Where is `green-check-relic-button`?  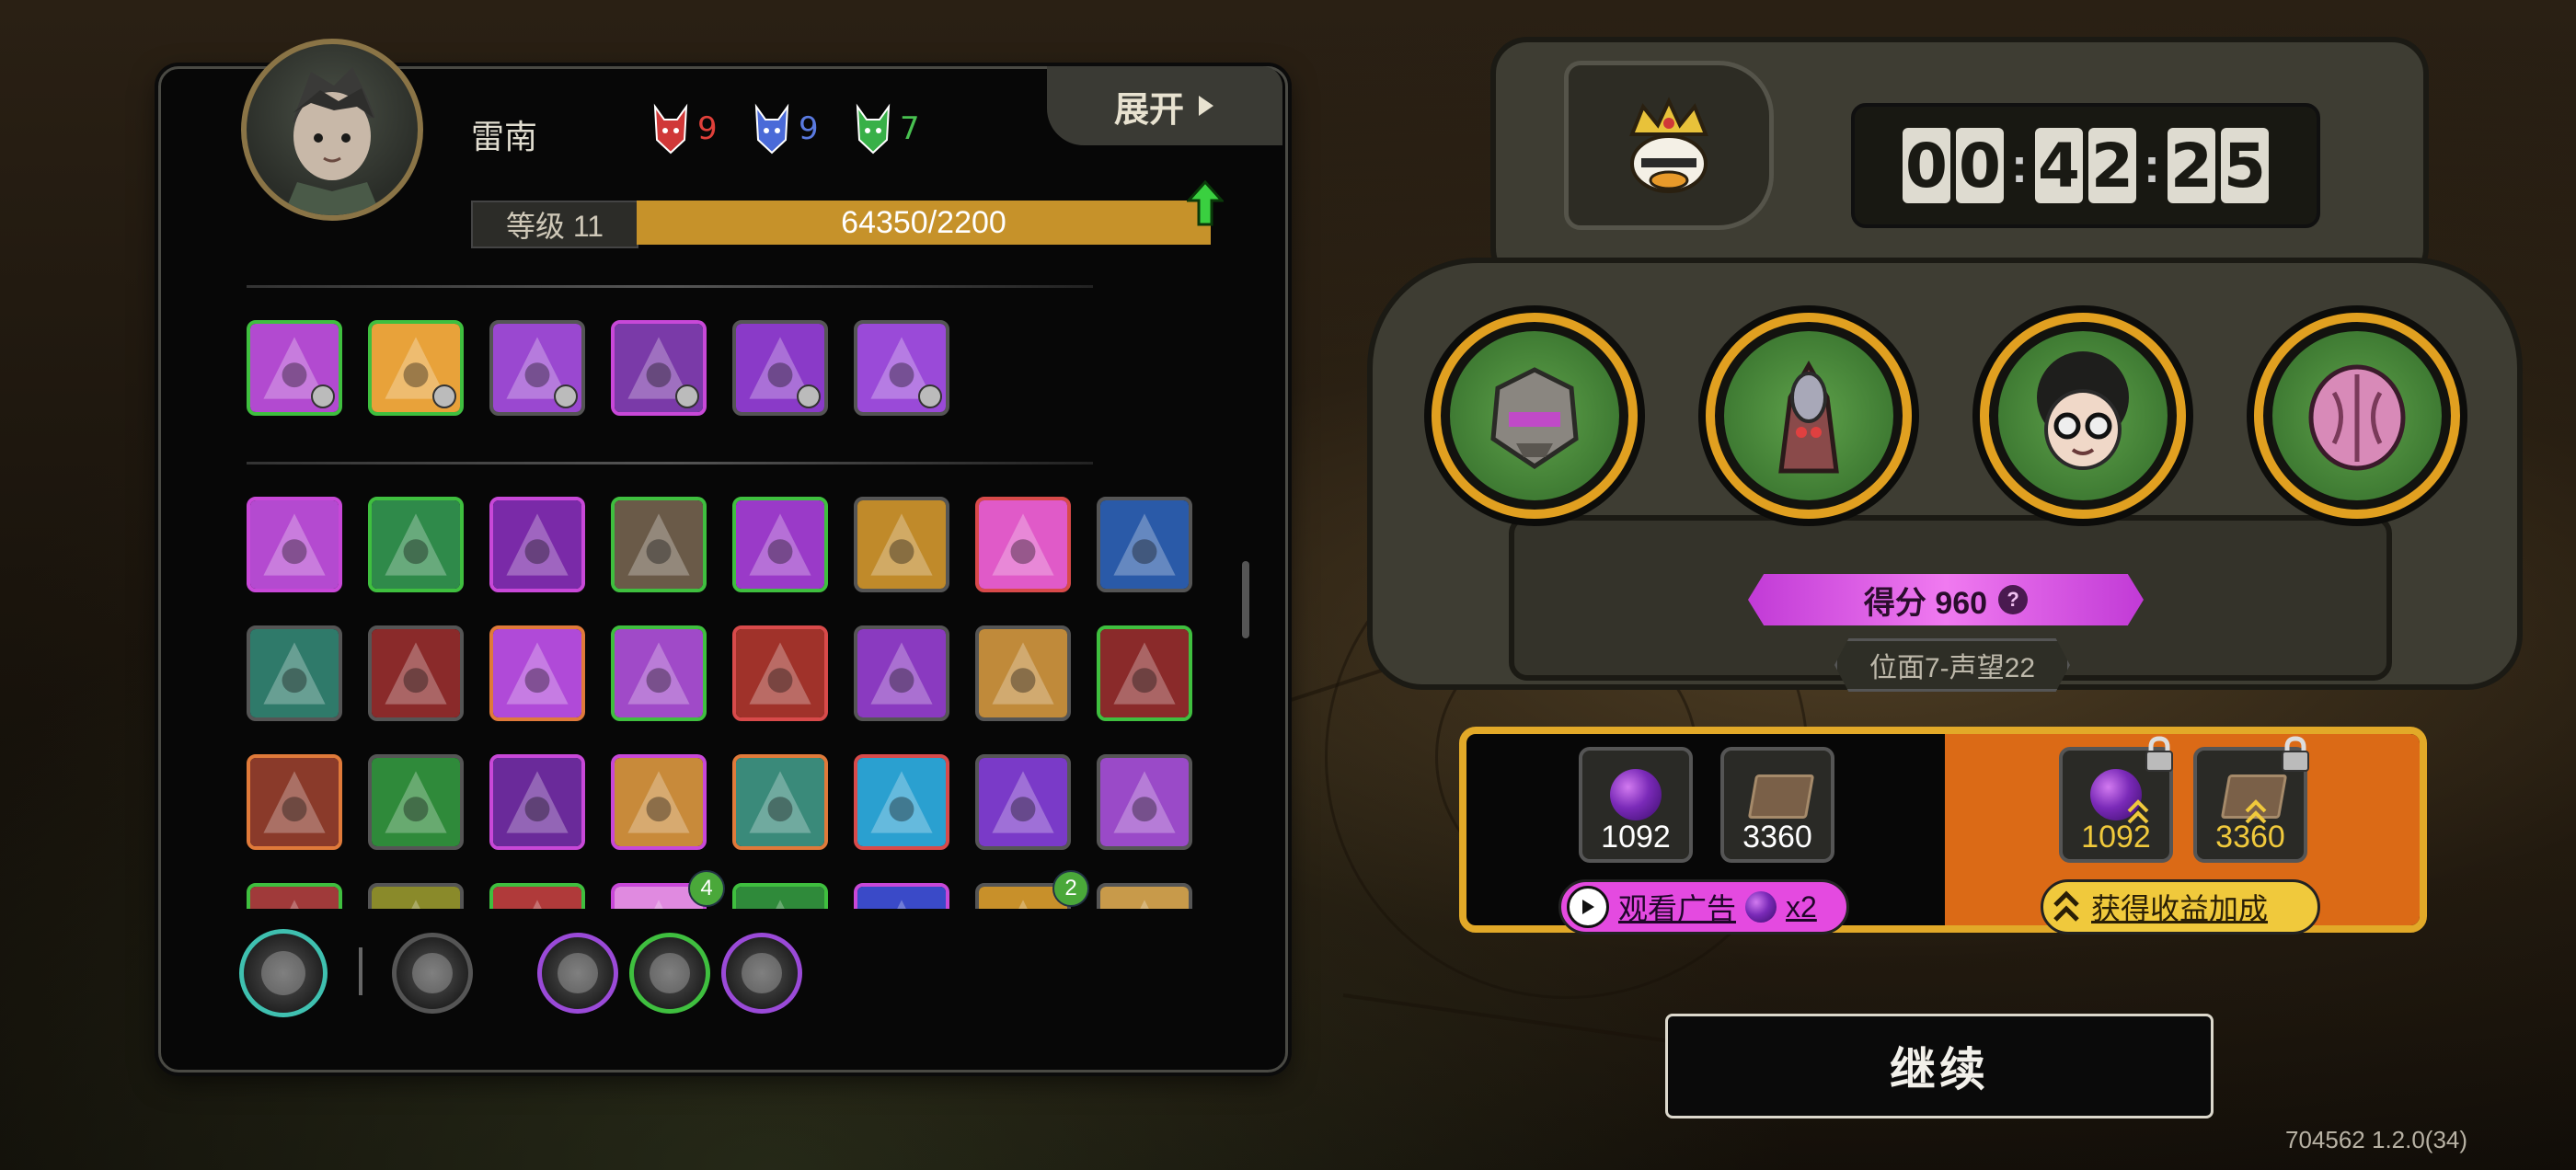
green-check-relic-button is located at coordinates (577, 973).